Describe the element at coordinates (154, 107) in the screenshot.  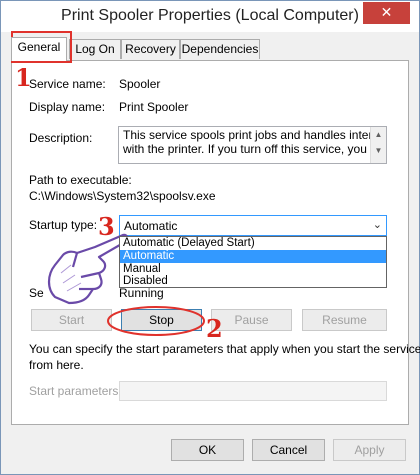
I see `display-name-value: Print Spooler` at that location.